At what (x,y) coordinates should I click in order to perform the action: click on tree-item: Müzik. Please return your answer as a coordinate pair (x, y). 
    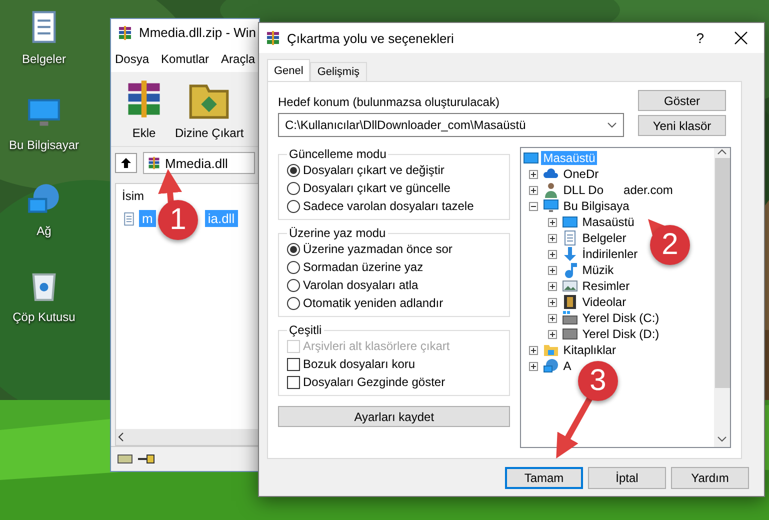
    Looking at the image, I should click on (598, 270).